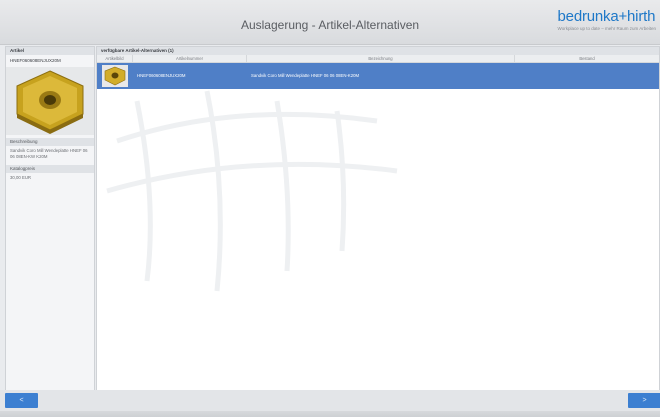 The width and height of the screenshot is (660, 417). What do you see at coordinates (190, 58) in the screenshot?
I see `col-header-number: Artikelnummer` at bounding box center [190, 58].